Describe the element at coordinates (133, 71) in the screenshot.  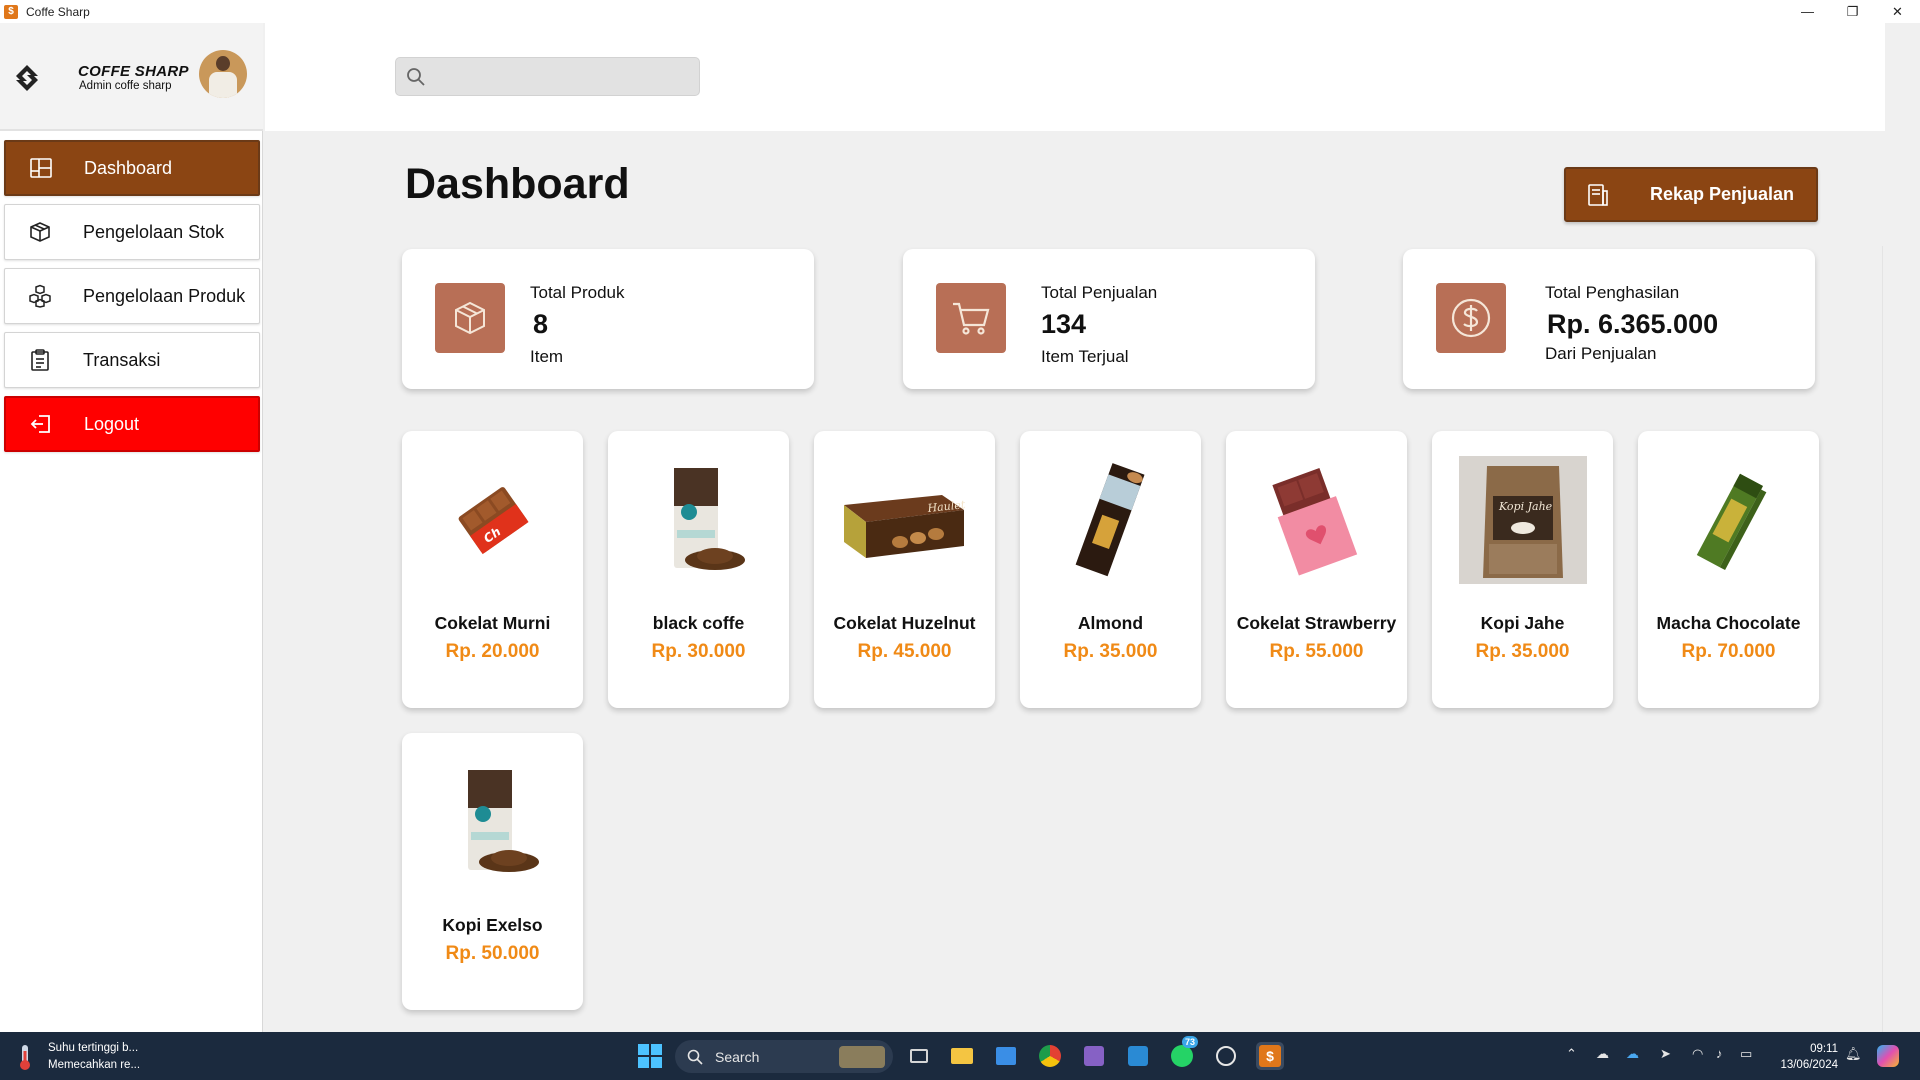
I see `brand-name: COFFE SHARP` at that location.